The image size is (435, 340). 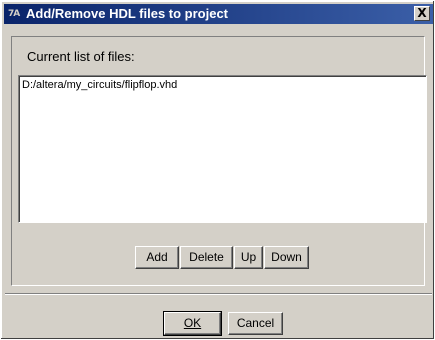 What do you see at coordinates (248, 257) in the screenshot?
I see `up-button: Up` at bounding box center [248, 257].